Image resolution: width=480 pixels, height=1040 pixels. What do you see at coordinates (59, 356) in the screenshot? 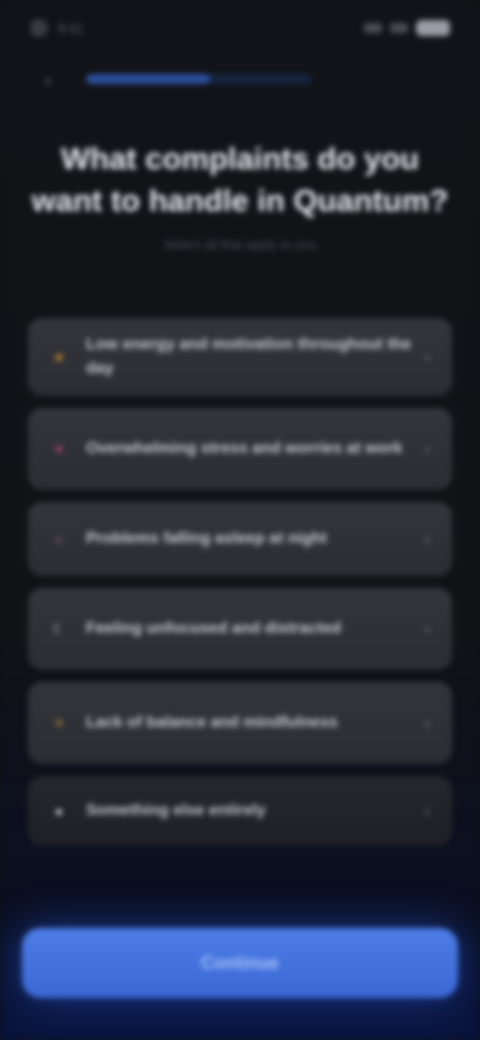
I see `star-icon: ★` at bounding box center [59, 356].